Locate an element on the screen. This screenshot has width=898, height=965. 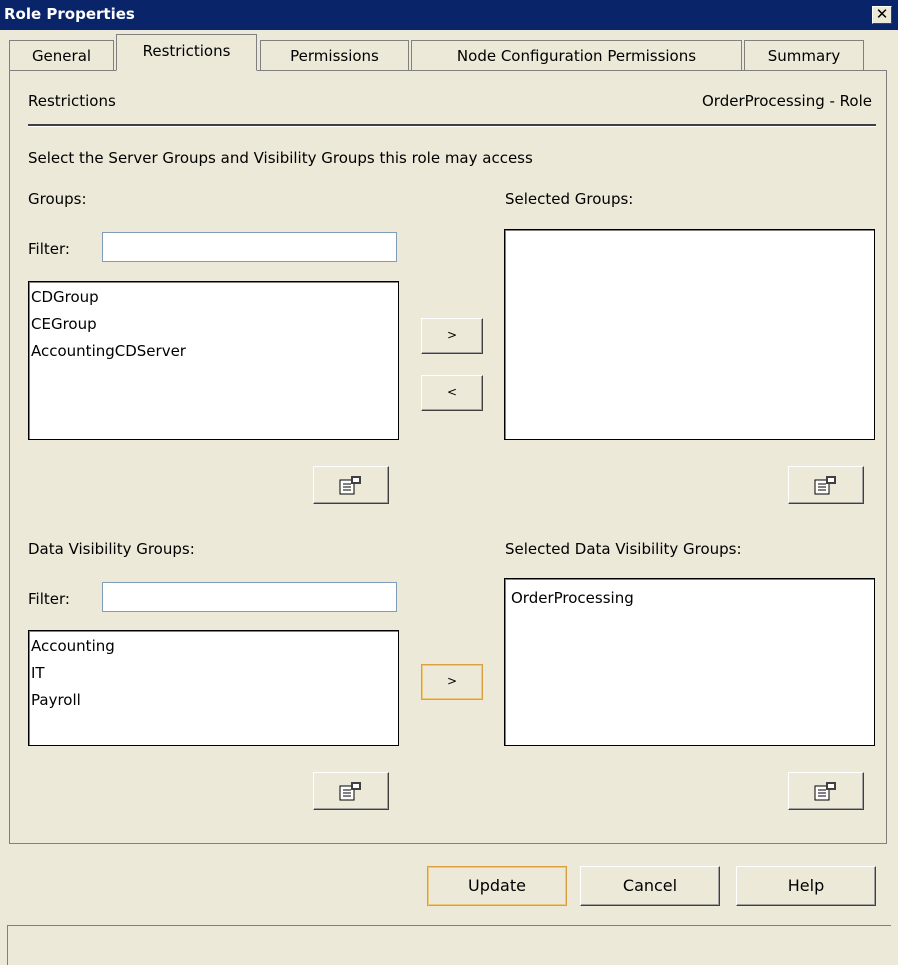
visibility-filter-label: Filter: is located at coordinates (49, 599).